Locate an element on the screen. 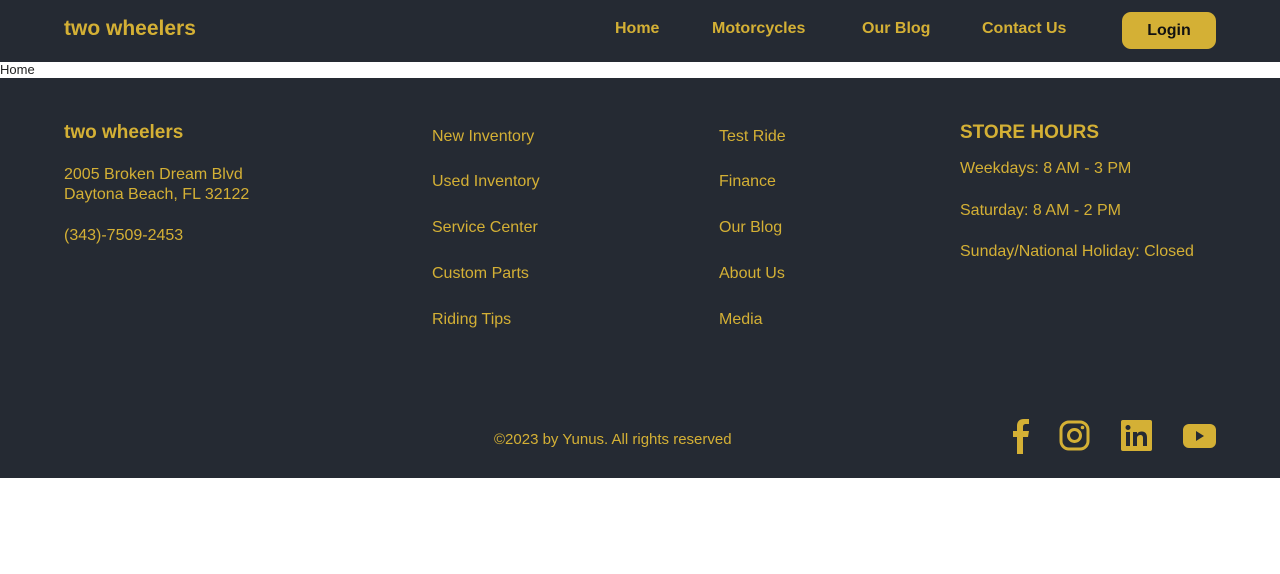 Image resolution: width=1280 pixels, height=574 pixels. address-line-1: 2005 Broken Dream Blvd is located at coordinates (153, 174).